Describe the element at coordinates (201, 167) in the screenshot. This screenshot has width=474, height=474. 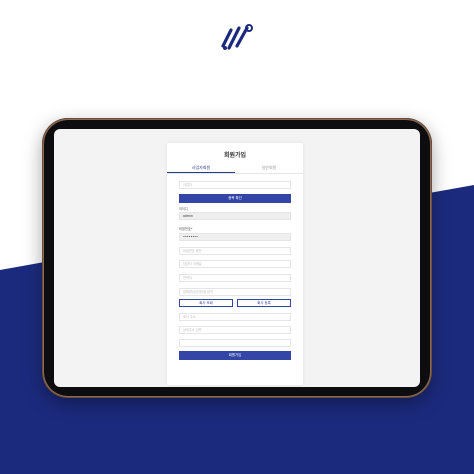
I see `tab-business-member: 사업자회원` at that location.